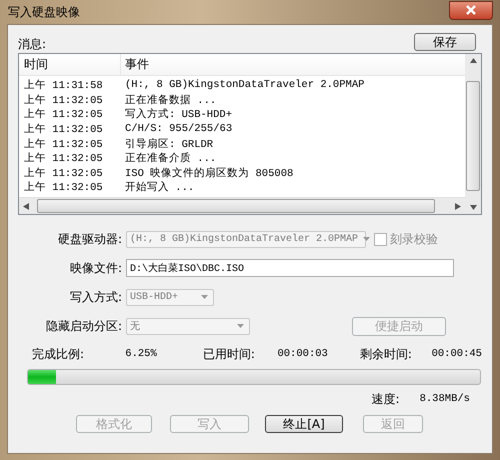 This screenshot has width=500, height=460. Describe the element at coordinates (178, 114) in the screenshot. I see `event-cell-text: 写入方式: USB-HDD+` at that location.